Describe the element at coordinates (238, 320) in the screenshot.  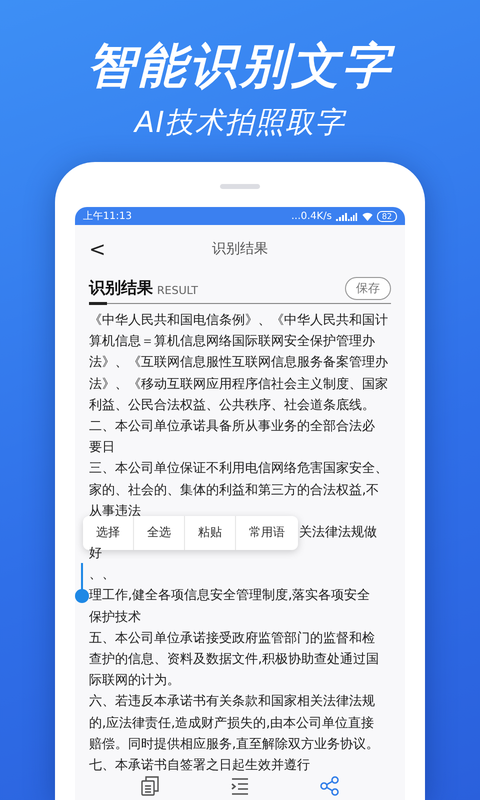
I see `text-line: 《中华人民共和国电信条例》、《中华人民共和国计` at that location.